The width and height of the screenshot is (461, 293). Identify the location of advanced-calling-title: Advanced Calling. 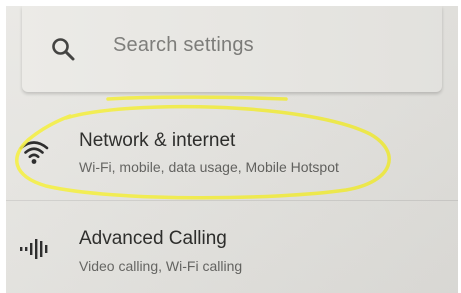
(153, 238).